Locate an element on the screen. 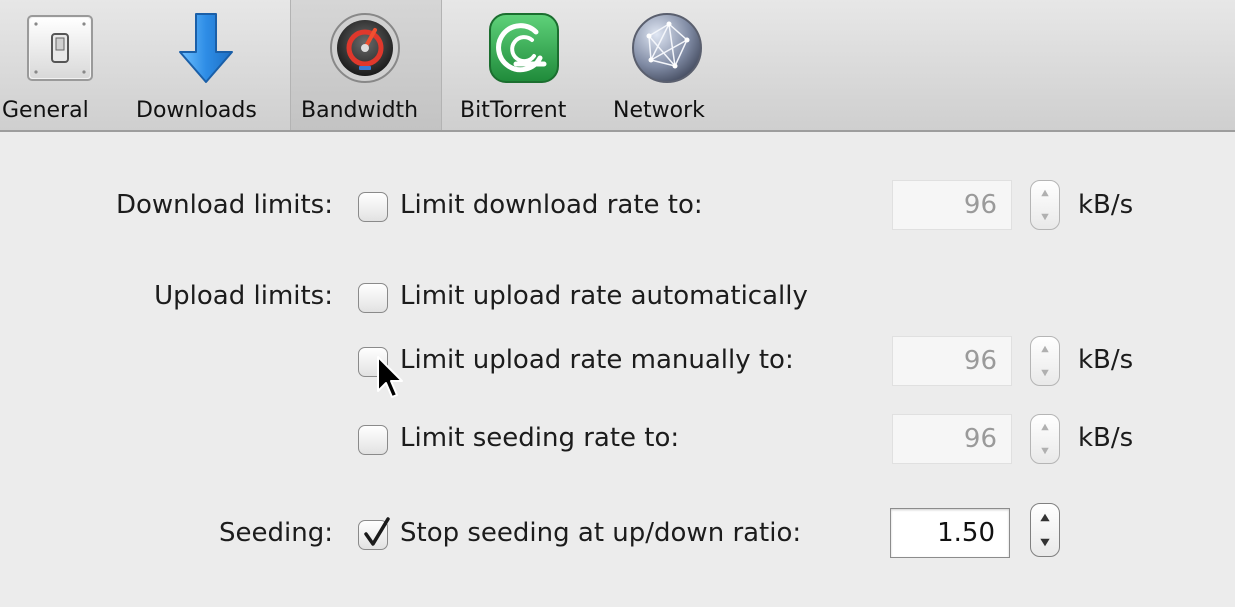 The image size is (1235, 607). mouse-pointer-icon is located at coordinates (390, 377).